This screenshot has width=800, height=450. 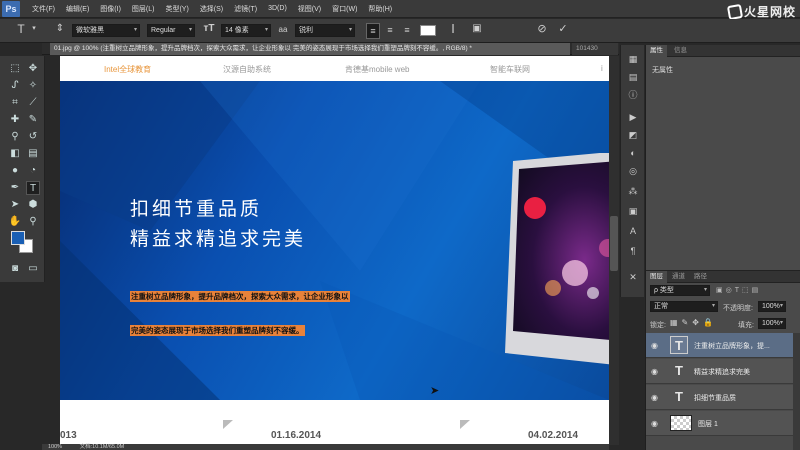 I want to click on font-size-select: 14 像素, so click(x=246, y=30).